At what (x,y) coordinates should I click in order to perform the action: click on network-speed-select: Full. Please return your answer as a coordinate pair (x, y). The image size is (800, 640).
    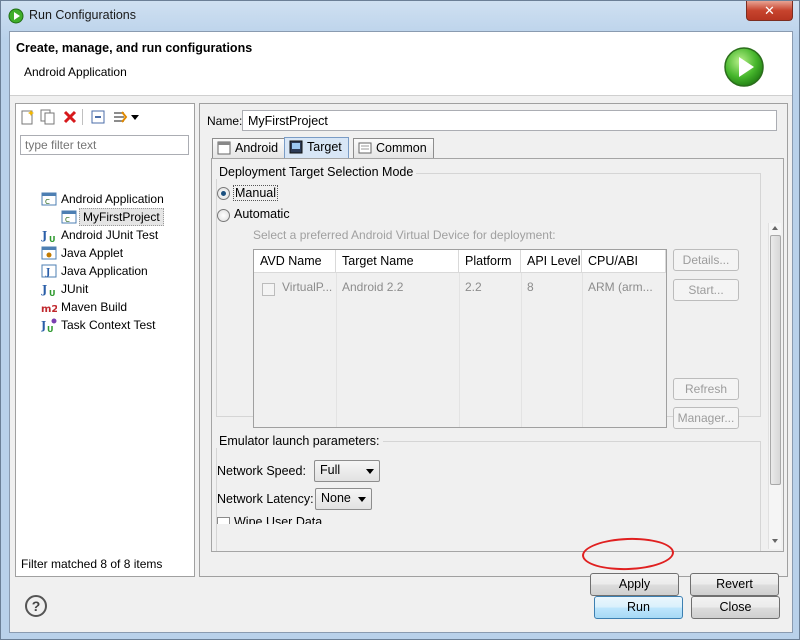
    Looking at the image, I should click on (347, 471).